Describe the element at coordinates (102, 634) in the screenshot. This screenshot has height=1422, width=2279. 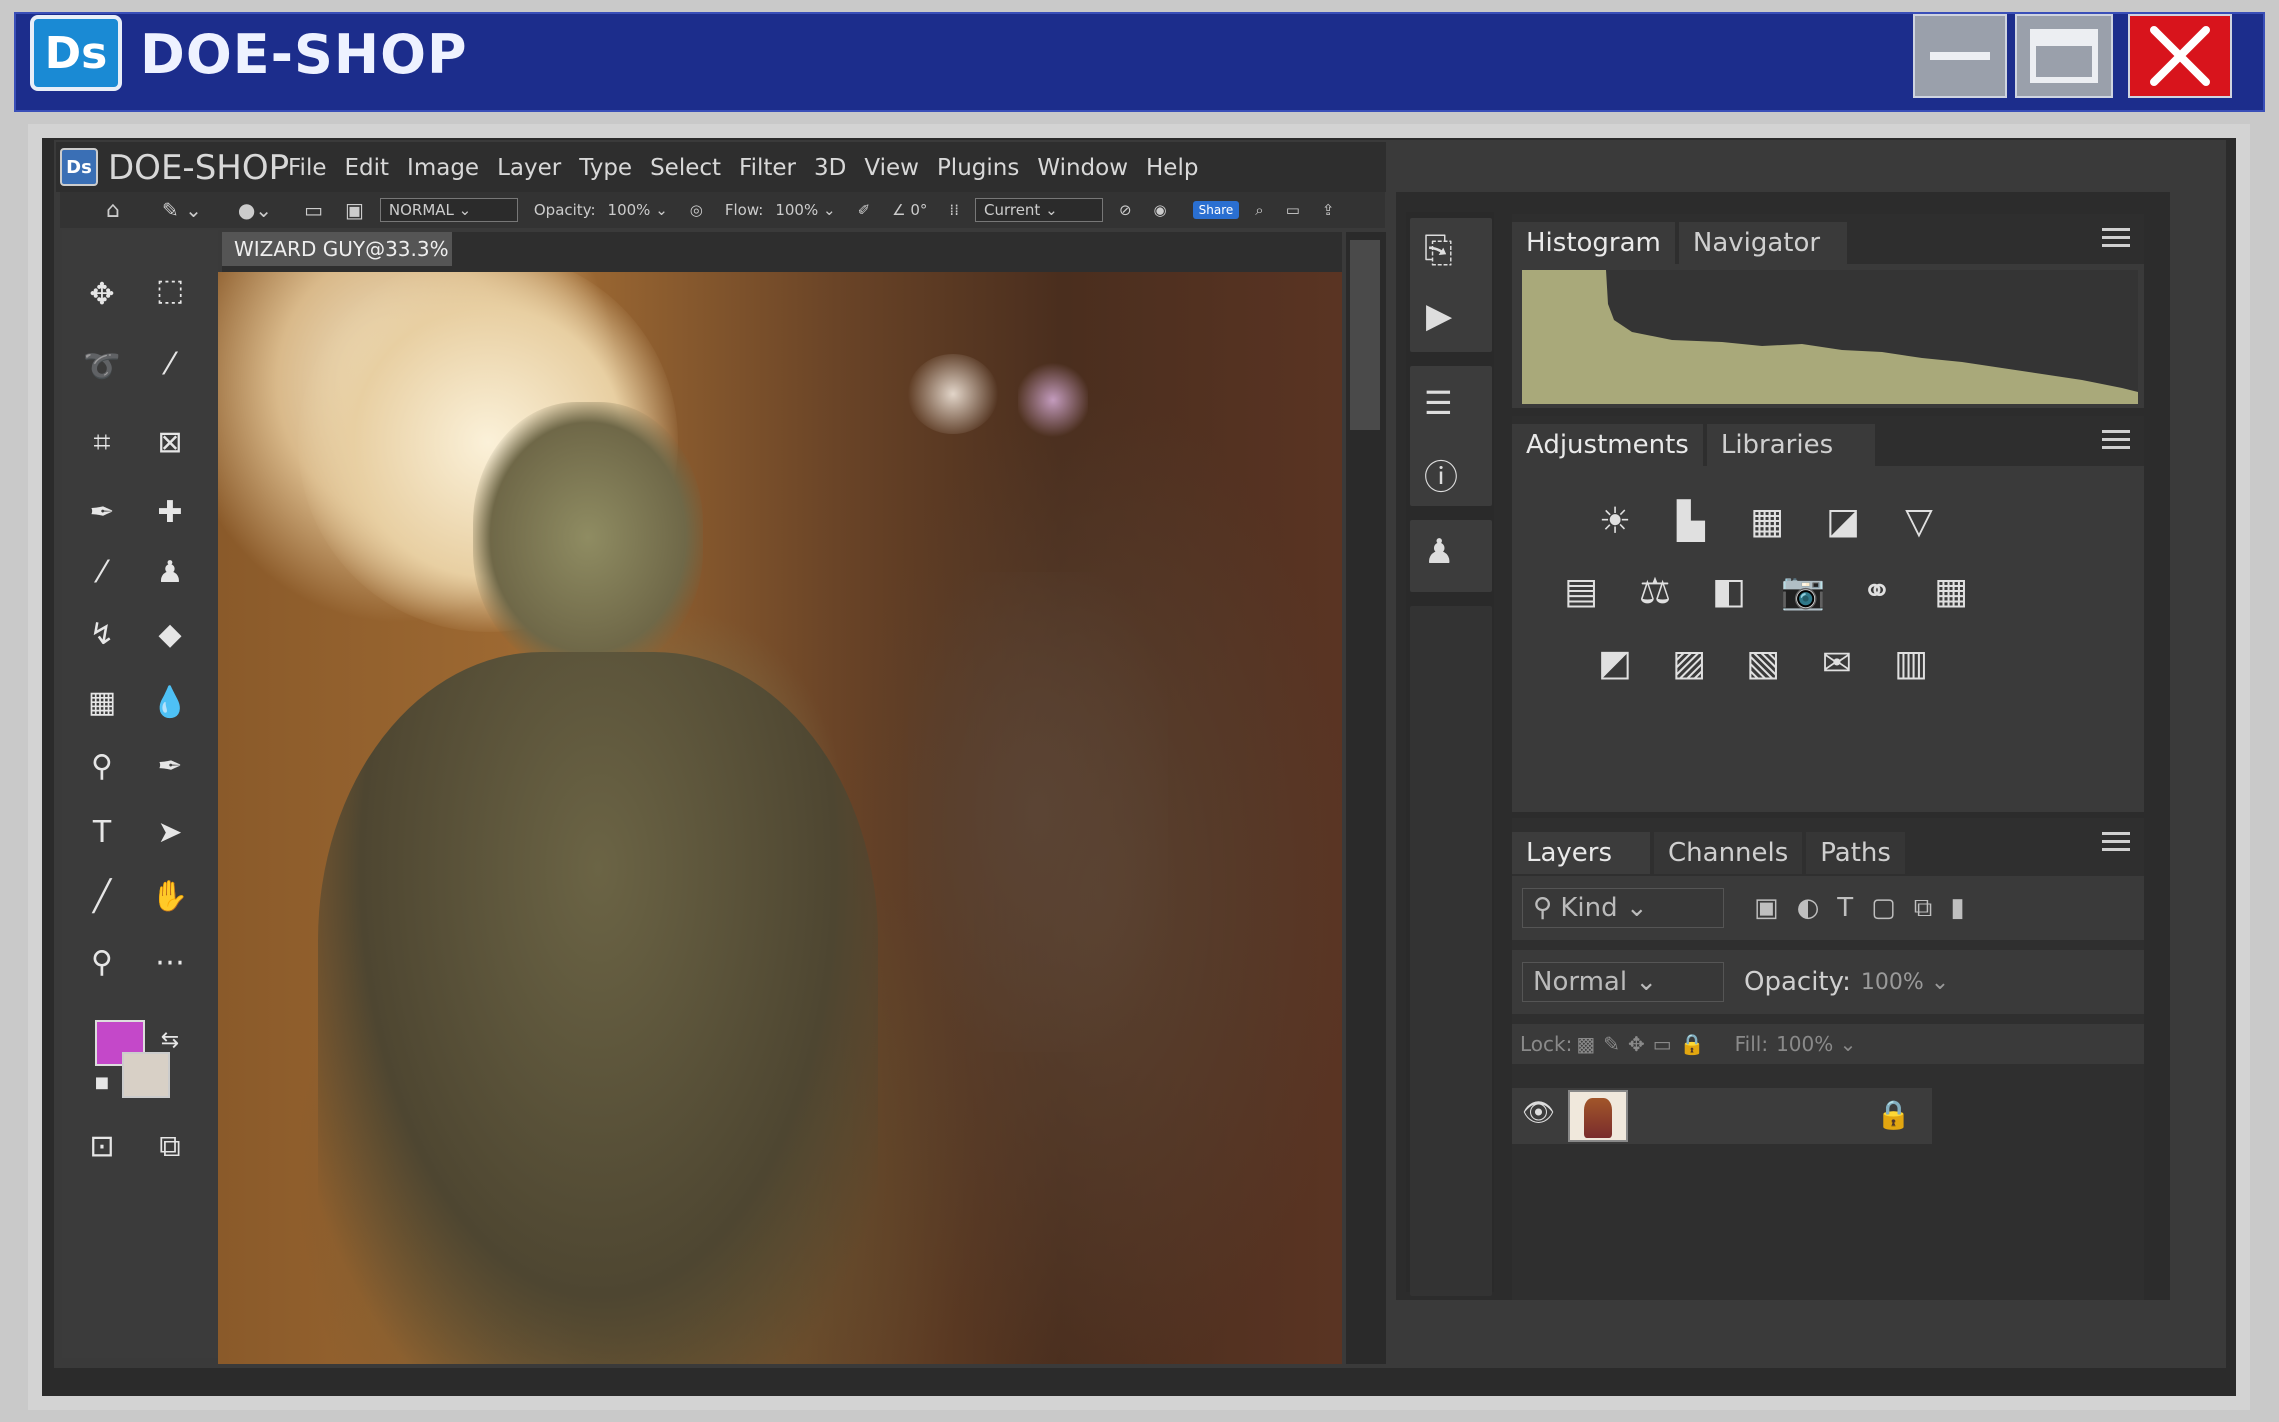
I see `history-brush-tool-icon: ↯` at that location.